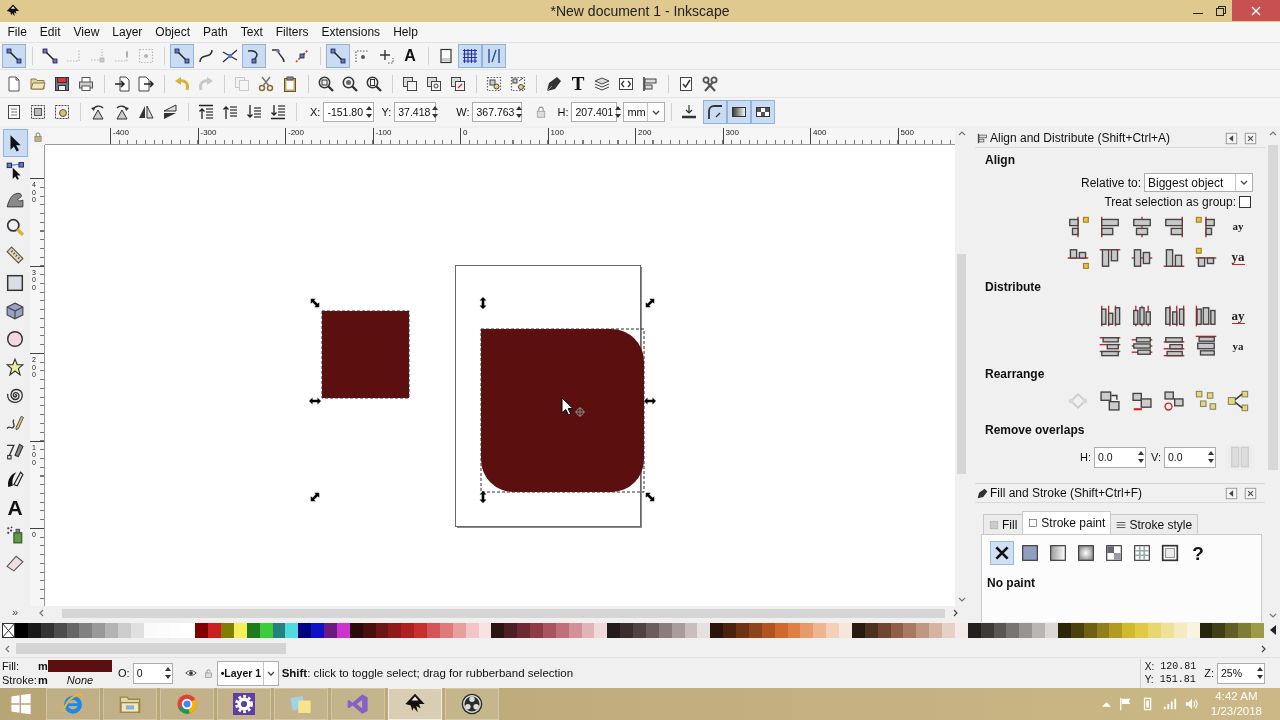  Describe the element at coordinates (961, 599) in the screenshot. I see `caret-down-icon` at that location.